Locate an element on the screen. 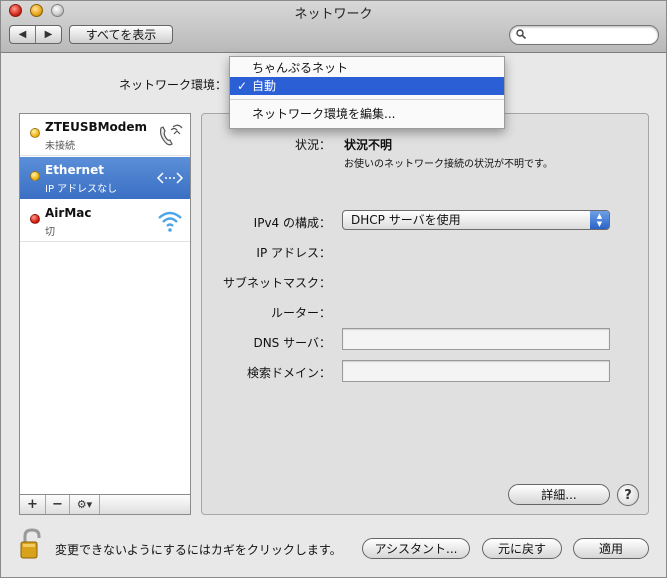  router-label: ルーター： is located at coordinates (300, 313).